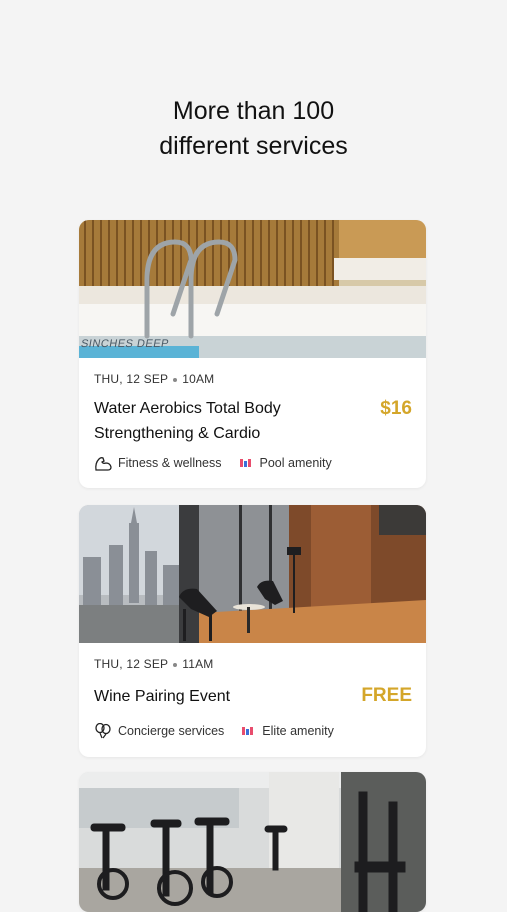 This screenshot has height=912, width=507. Describe the element at coordinates (253, 129) in the screenshot. I see `headline: More than 100 different services` at that location.